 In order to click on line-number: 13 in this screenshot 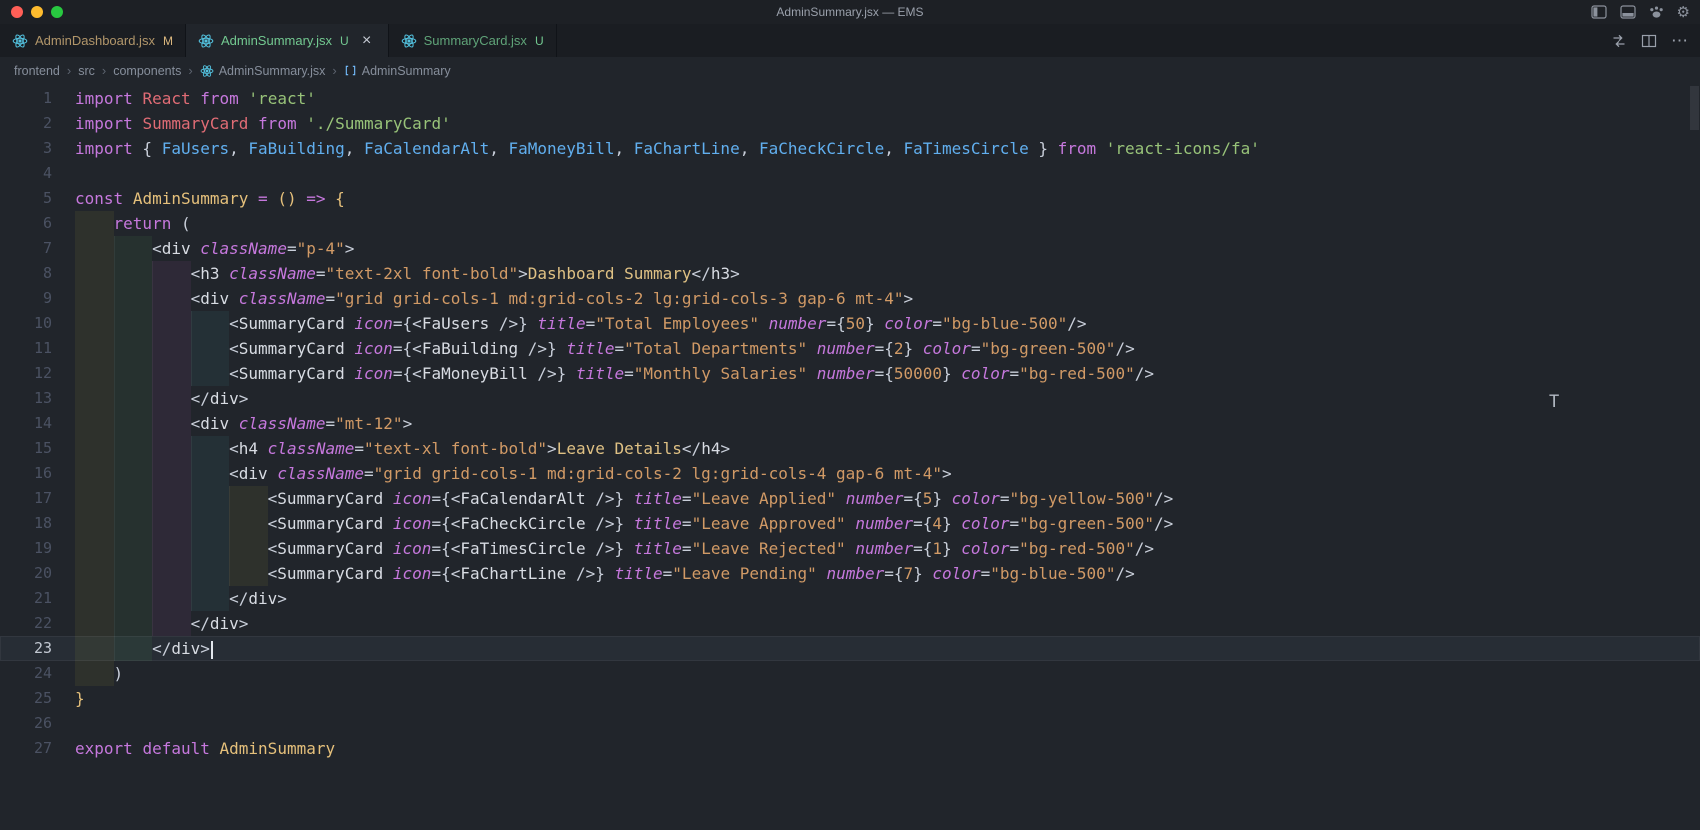, I will do `click(26, 398)`.